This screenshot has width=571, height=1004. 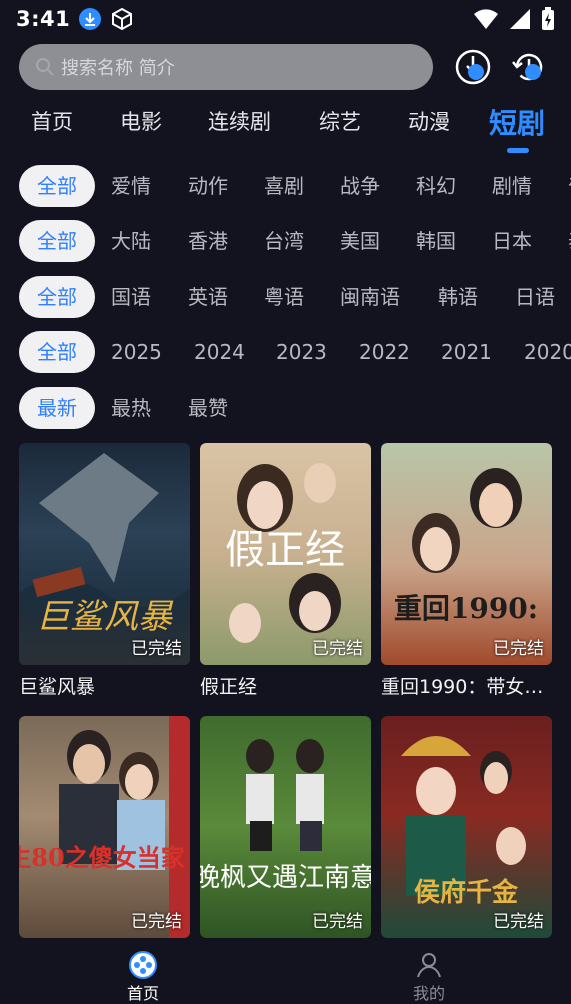 What do you see at coordinates (229, 687) in the screenshot?
I see `video-title: 假正经` at bounding box center [229, 687].